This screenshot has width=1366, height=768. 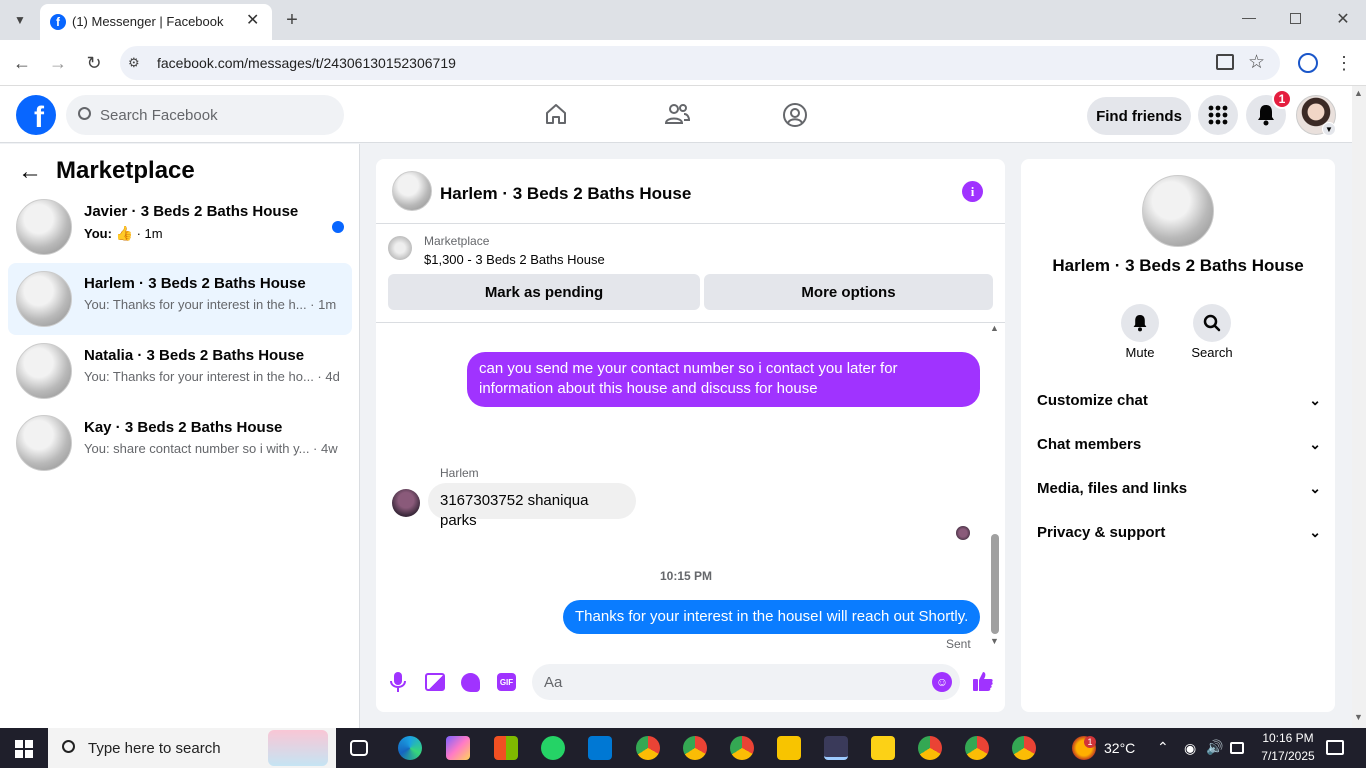 What do you see at coordinates (435, 682) in the screenshot?
I see `photo-icon` at bounding box center [435, 682].